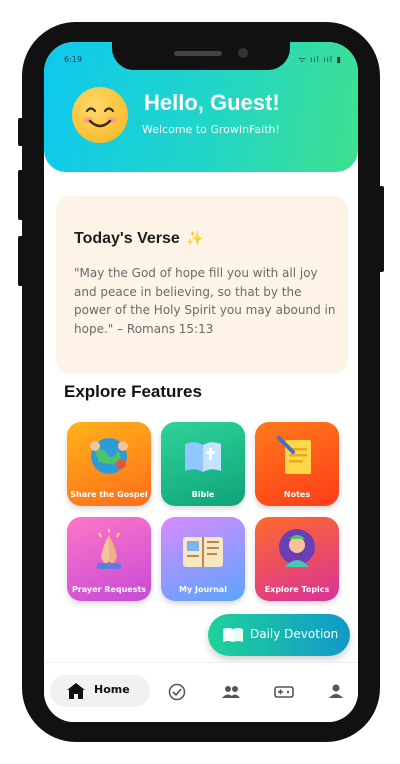 This screenshot has width=400, height=764. What do you see at coordinates (198, 53) in the screenshot?
I see `speaker` at bounding box center [198, 53].